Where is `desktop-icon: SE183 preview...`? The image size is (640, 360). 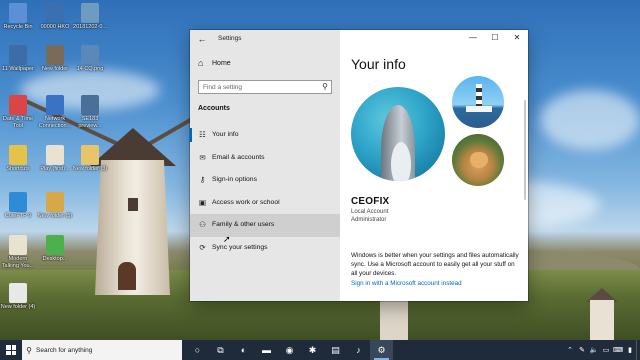 desktop-icon: SE183 preview... is located at coordinates (90, 112).